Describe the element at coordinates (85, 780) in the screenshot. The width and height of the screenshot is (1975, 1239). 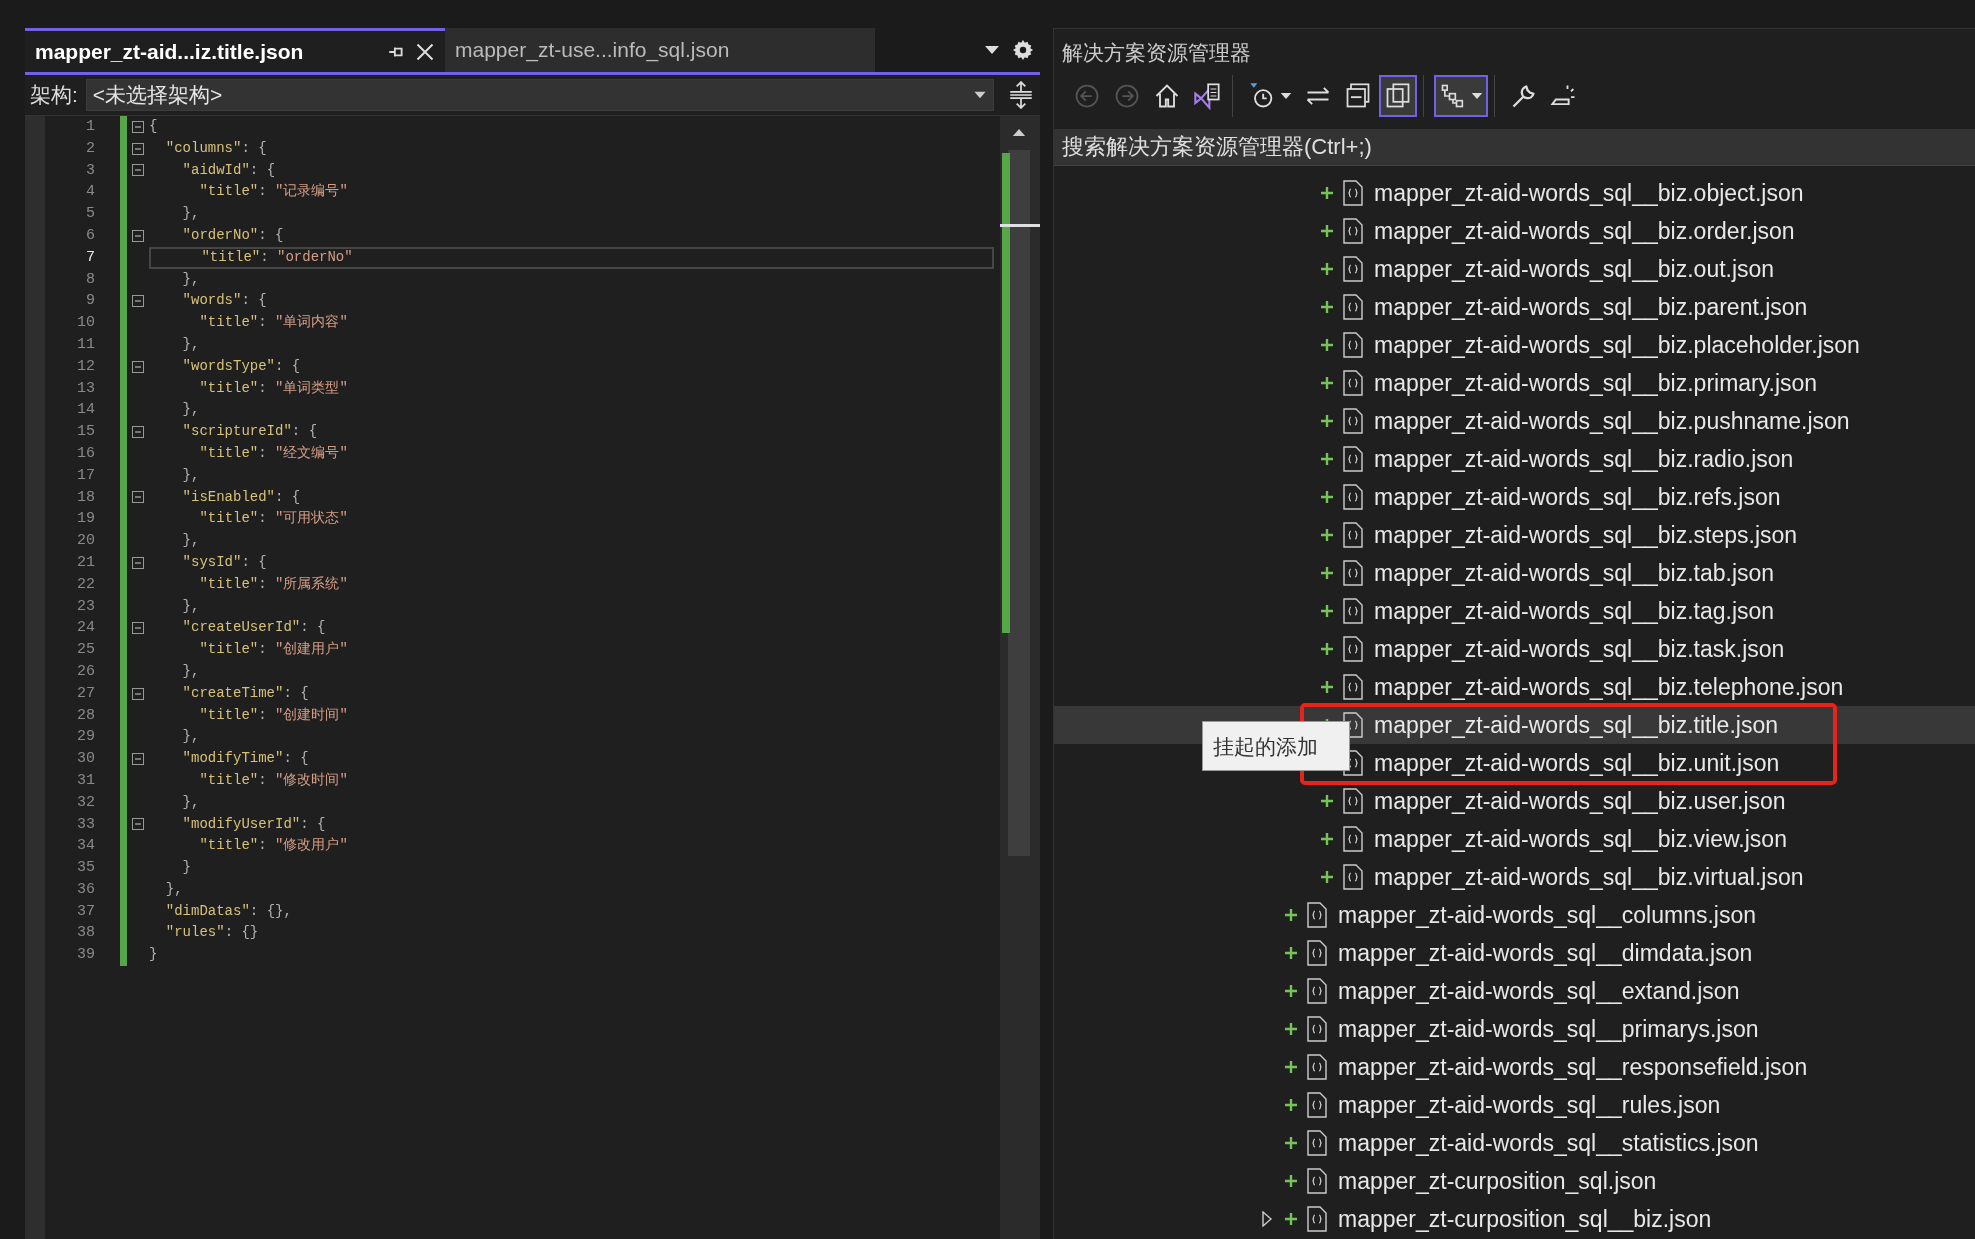
I see `line-number: 31` at that location.